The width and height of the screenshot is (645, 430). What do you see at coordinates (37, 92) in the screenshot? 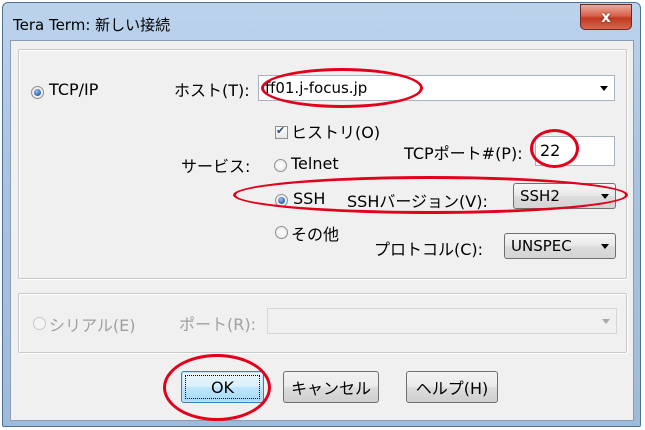
I see `tcpip-radio` at bounding box center [37, 92].